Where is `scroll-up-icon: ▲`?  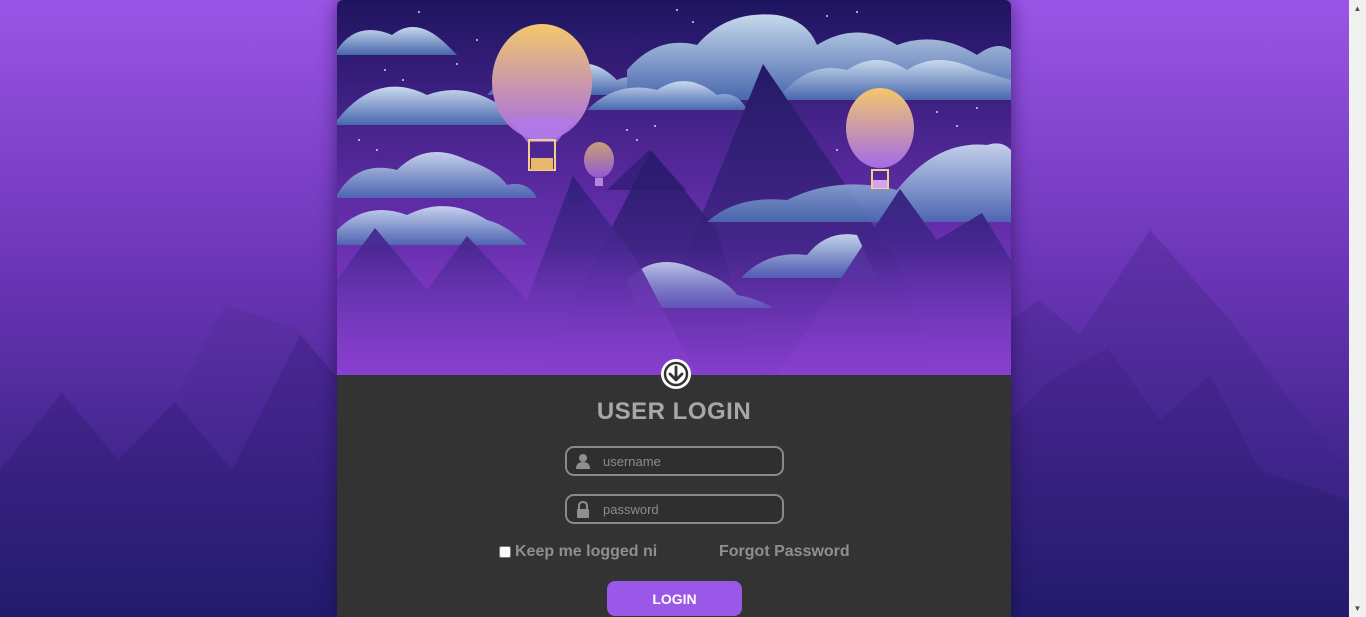 scroll-up-icon: ▲ is located at coordinates (1357, 8).